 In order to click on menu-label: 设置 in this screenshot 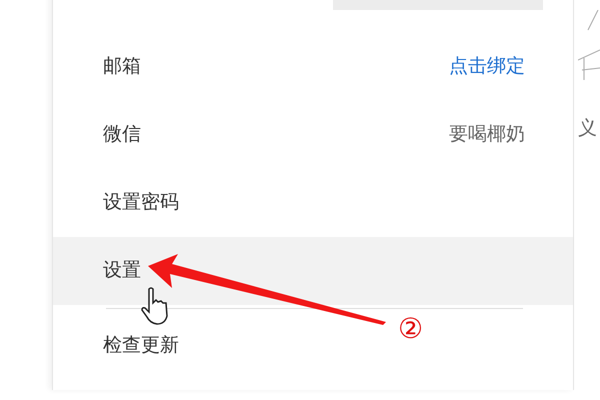, I will do `click(122, 270)`.